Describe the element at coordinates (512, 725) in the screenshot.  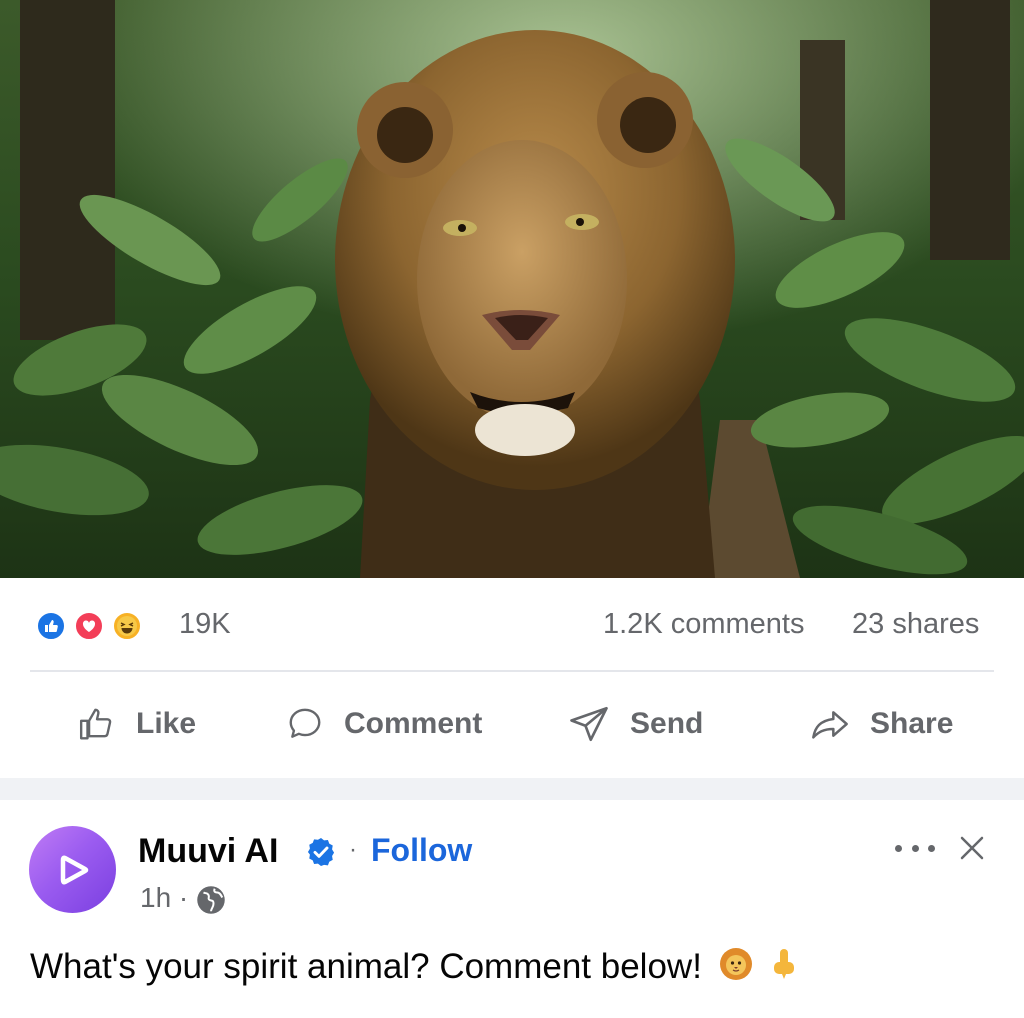
I see `post-actions: Like Comment Send Share` at that location.